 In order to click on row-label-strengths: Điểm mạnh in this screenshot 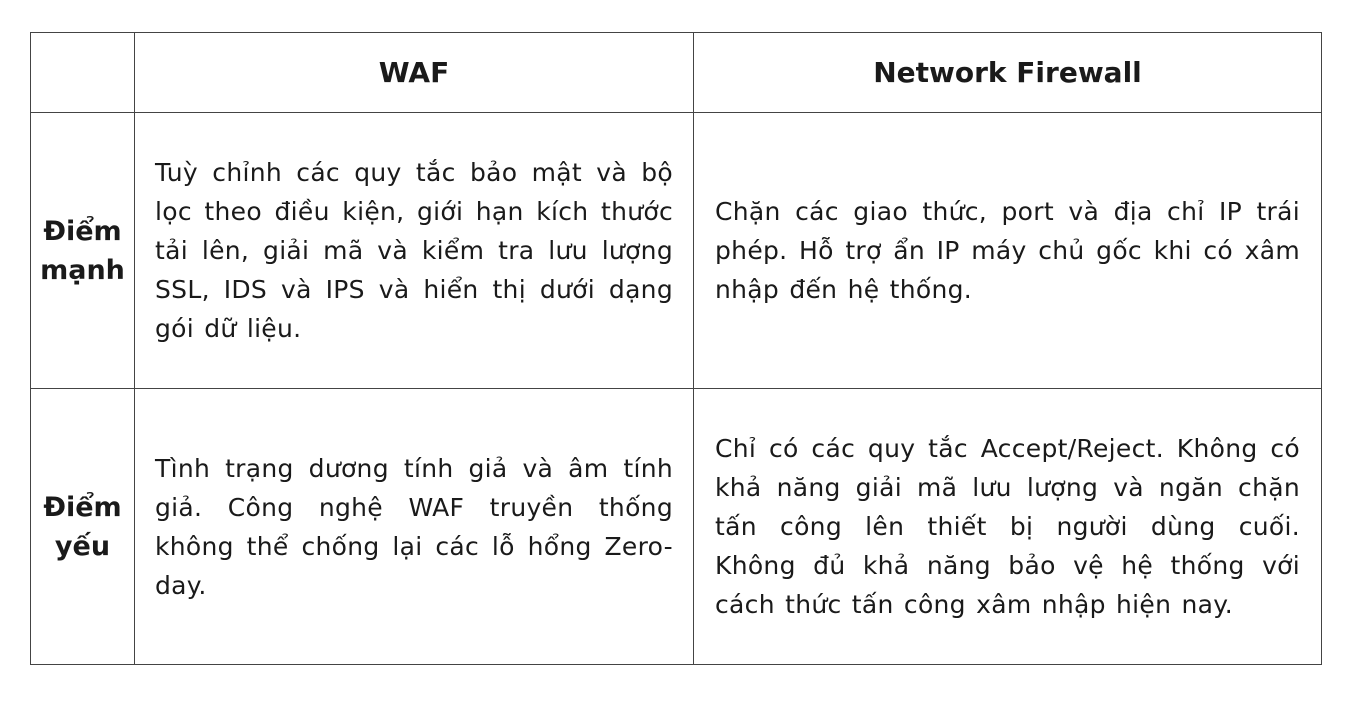, I will do `click(82, 250)`.